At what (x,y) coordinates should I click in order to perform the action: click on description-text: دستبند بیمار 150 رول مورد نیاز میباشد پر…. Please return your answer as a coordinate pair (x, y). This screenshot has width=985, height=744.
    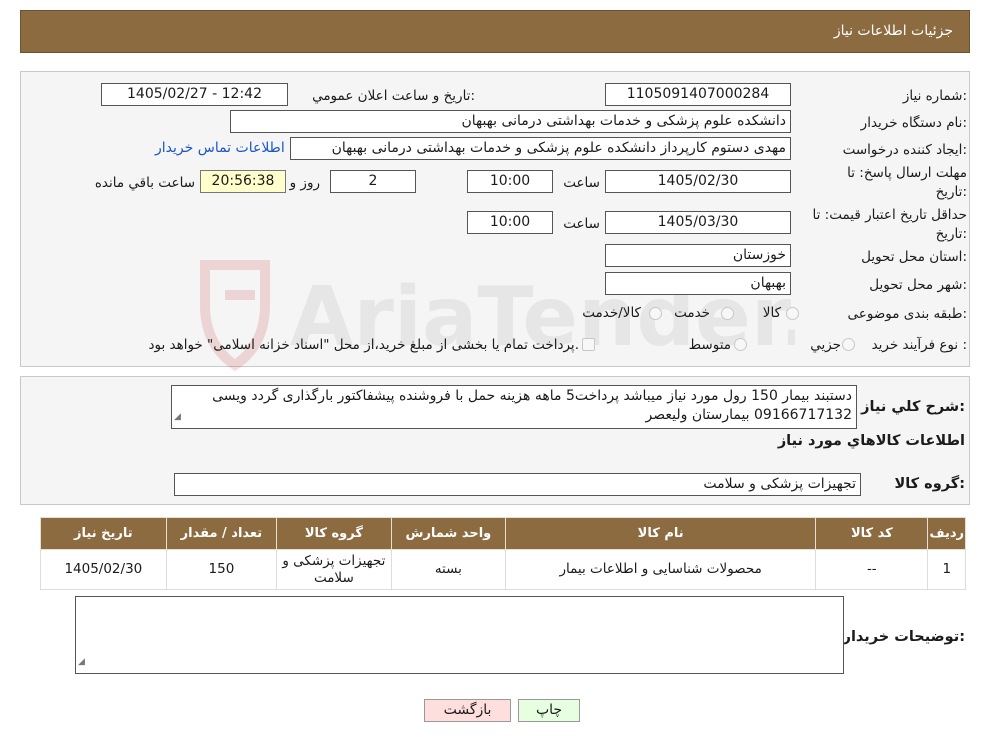
    Looking at the image, I should click on (532, 405).